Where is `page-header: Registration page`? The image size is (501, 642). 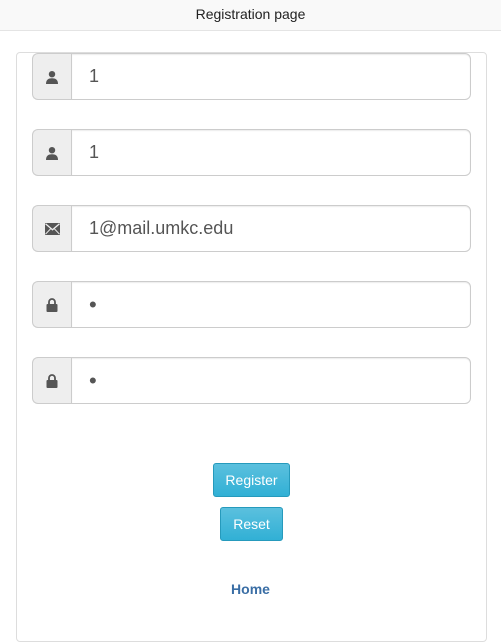
page-header: Registration page is located at coordinates (250, 15).